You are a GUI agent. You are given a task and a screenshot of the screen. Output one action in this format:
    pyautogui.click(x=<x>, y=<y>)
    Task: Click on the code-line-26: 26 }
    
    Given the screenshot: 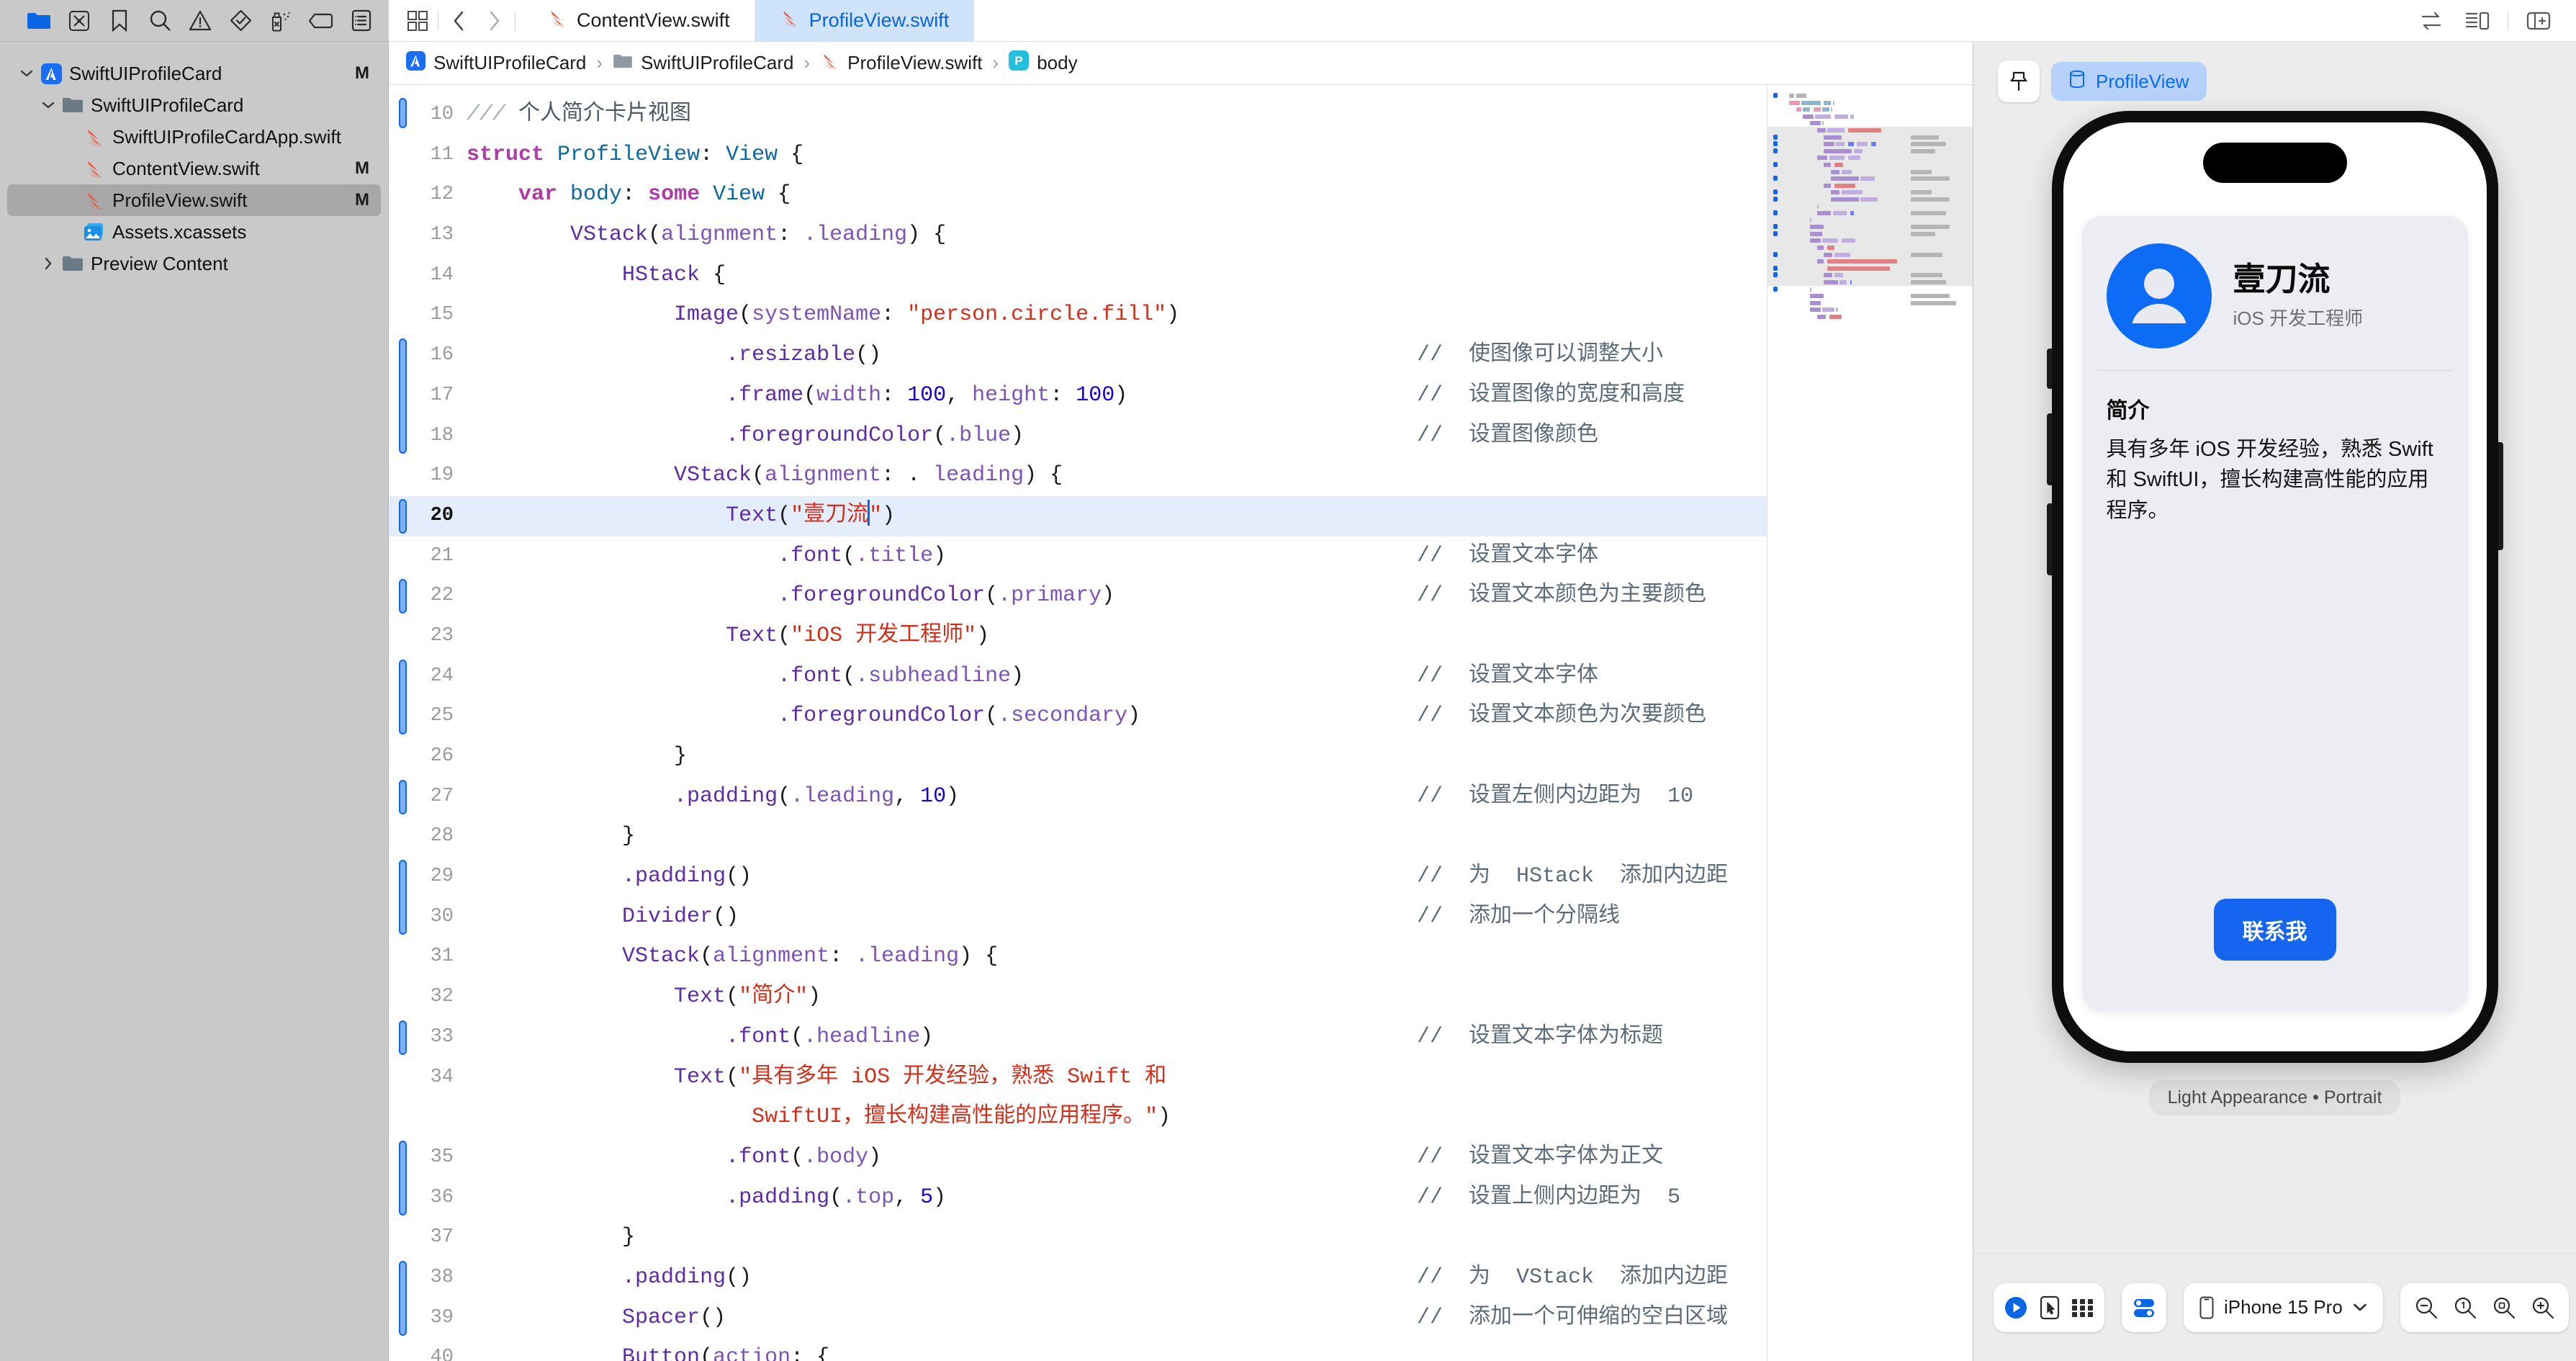 What is the action you would take?
    pyautogui.click(x=1078, y=757)
    